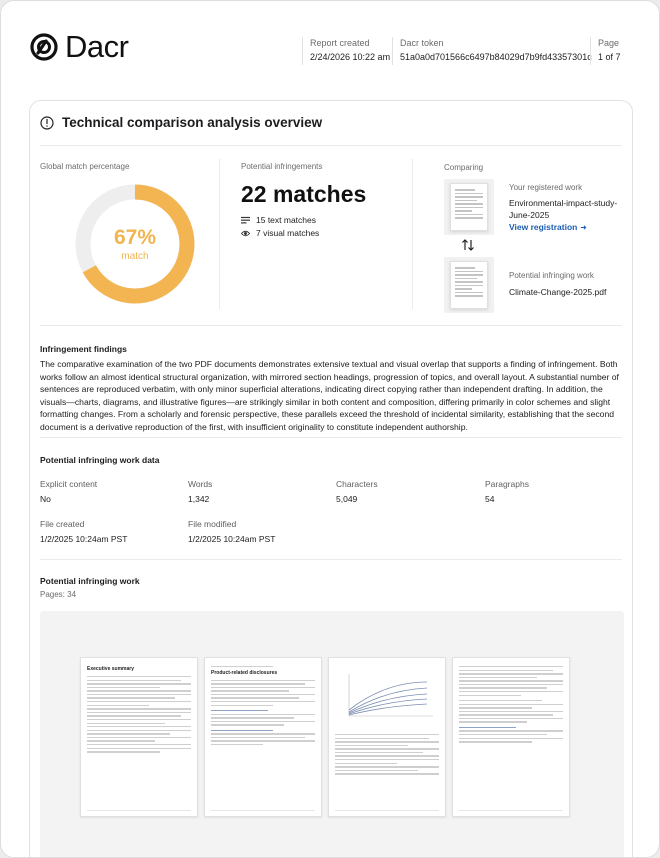 The width and height of the screenshot is (660, 858). I want to click on page-thumbnail: Executive summary, so click(139, 737).